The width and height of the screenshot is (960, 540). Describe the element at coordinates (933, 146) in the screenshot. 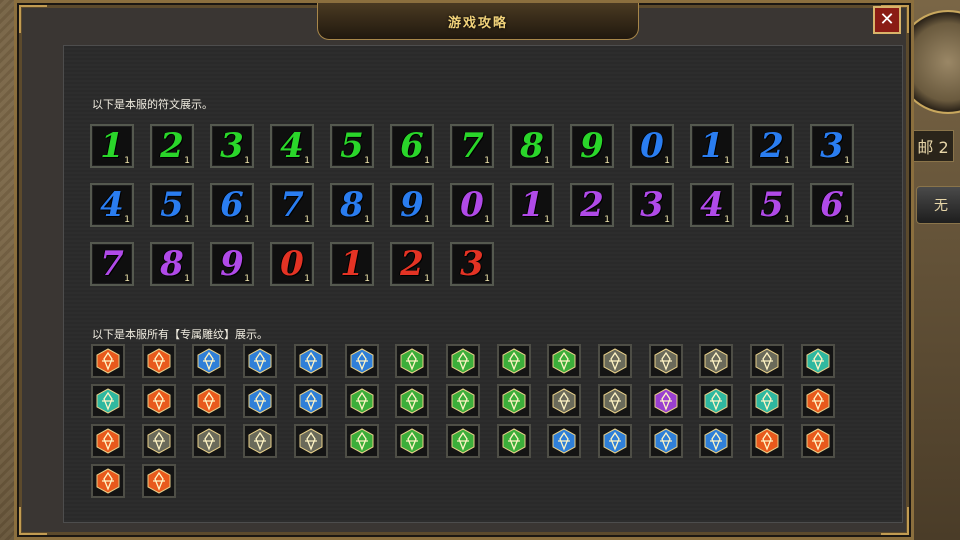

I see `mail-button: 邮 2` at that location.